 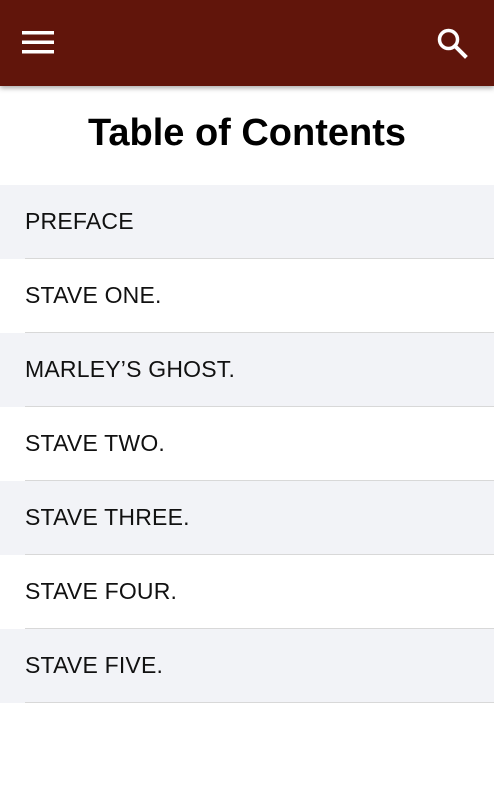 I want to click on toc-item-label: MARLEY’S GHOST., so click(x=130, y=369).